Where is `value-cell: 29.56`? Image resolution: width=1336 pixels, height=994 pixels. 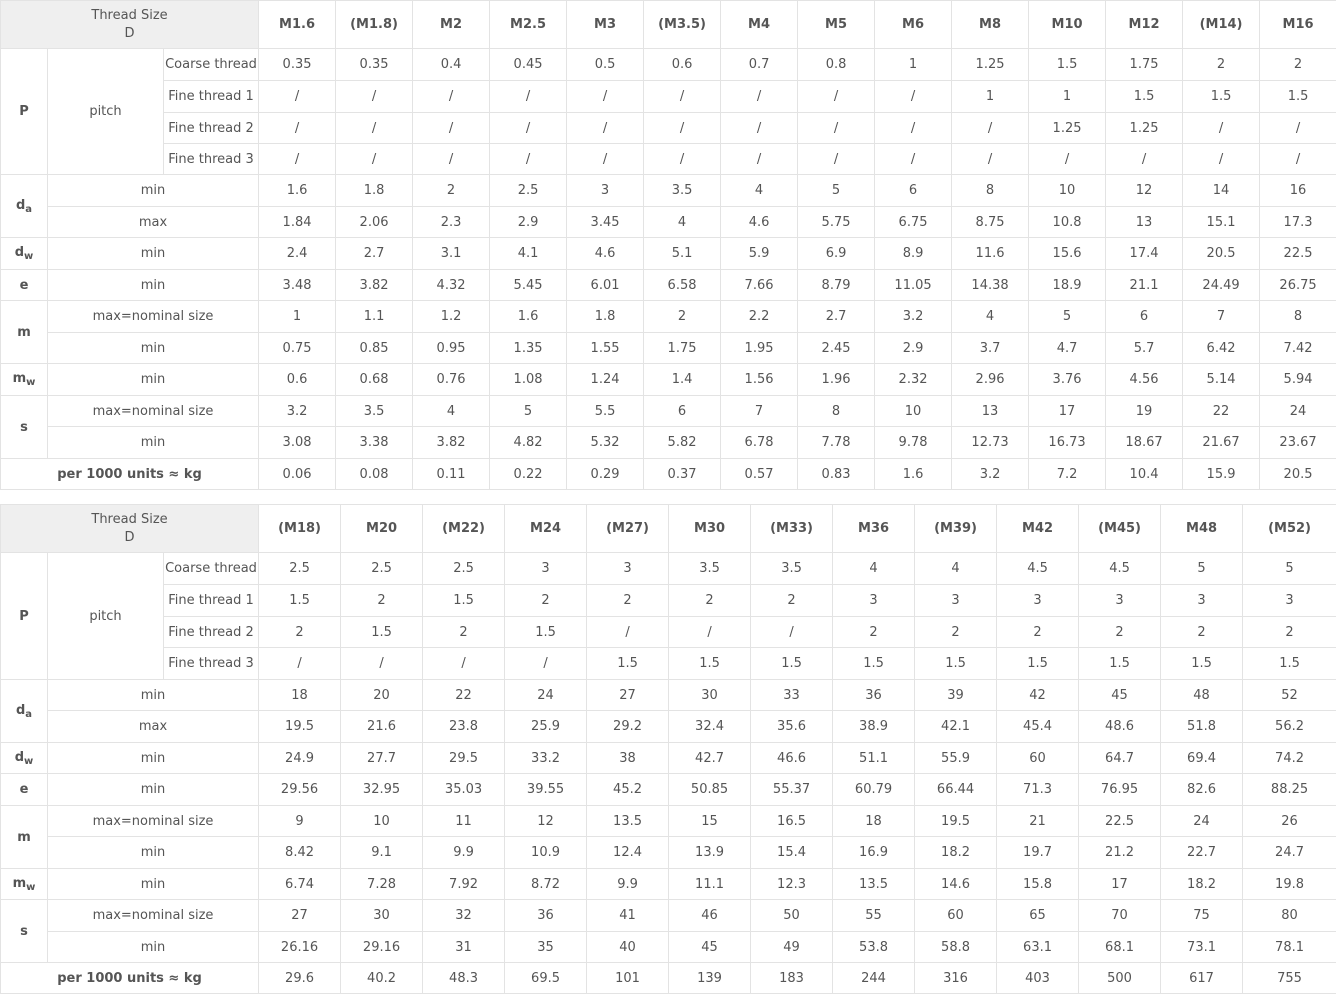
value-cell: 29.56 is located at coordinates (300, 789).